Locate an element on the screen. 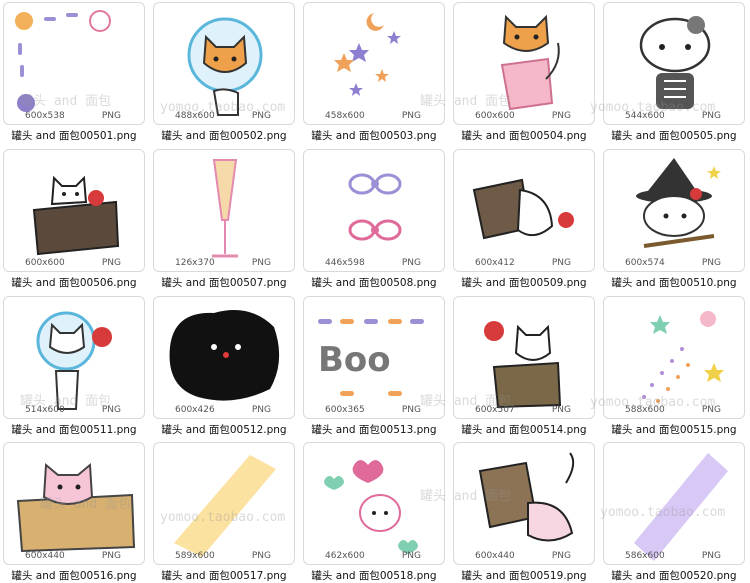  image-dimensions: 458x600 is located at coordinates (345, 116).